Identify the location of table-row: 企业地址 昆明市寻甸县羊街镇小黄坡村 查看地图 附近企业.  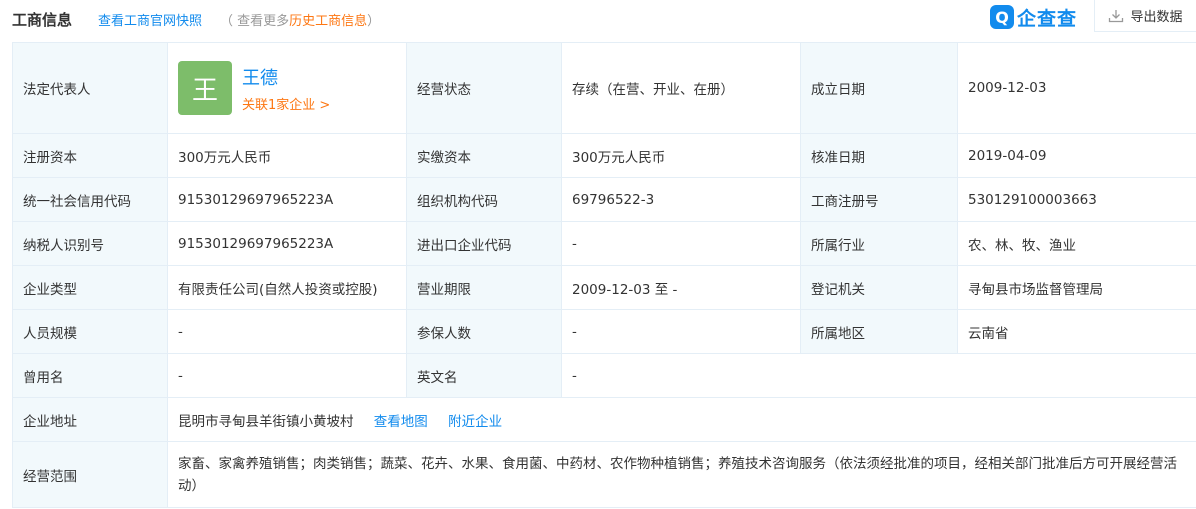
(604, 419).